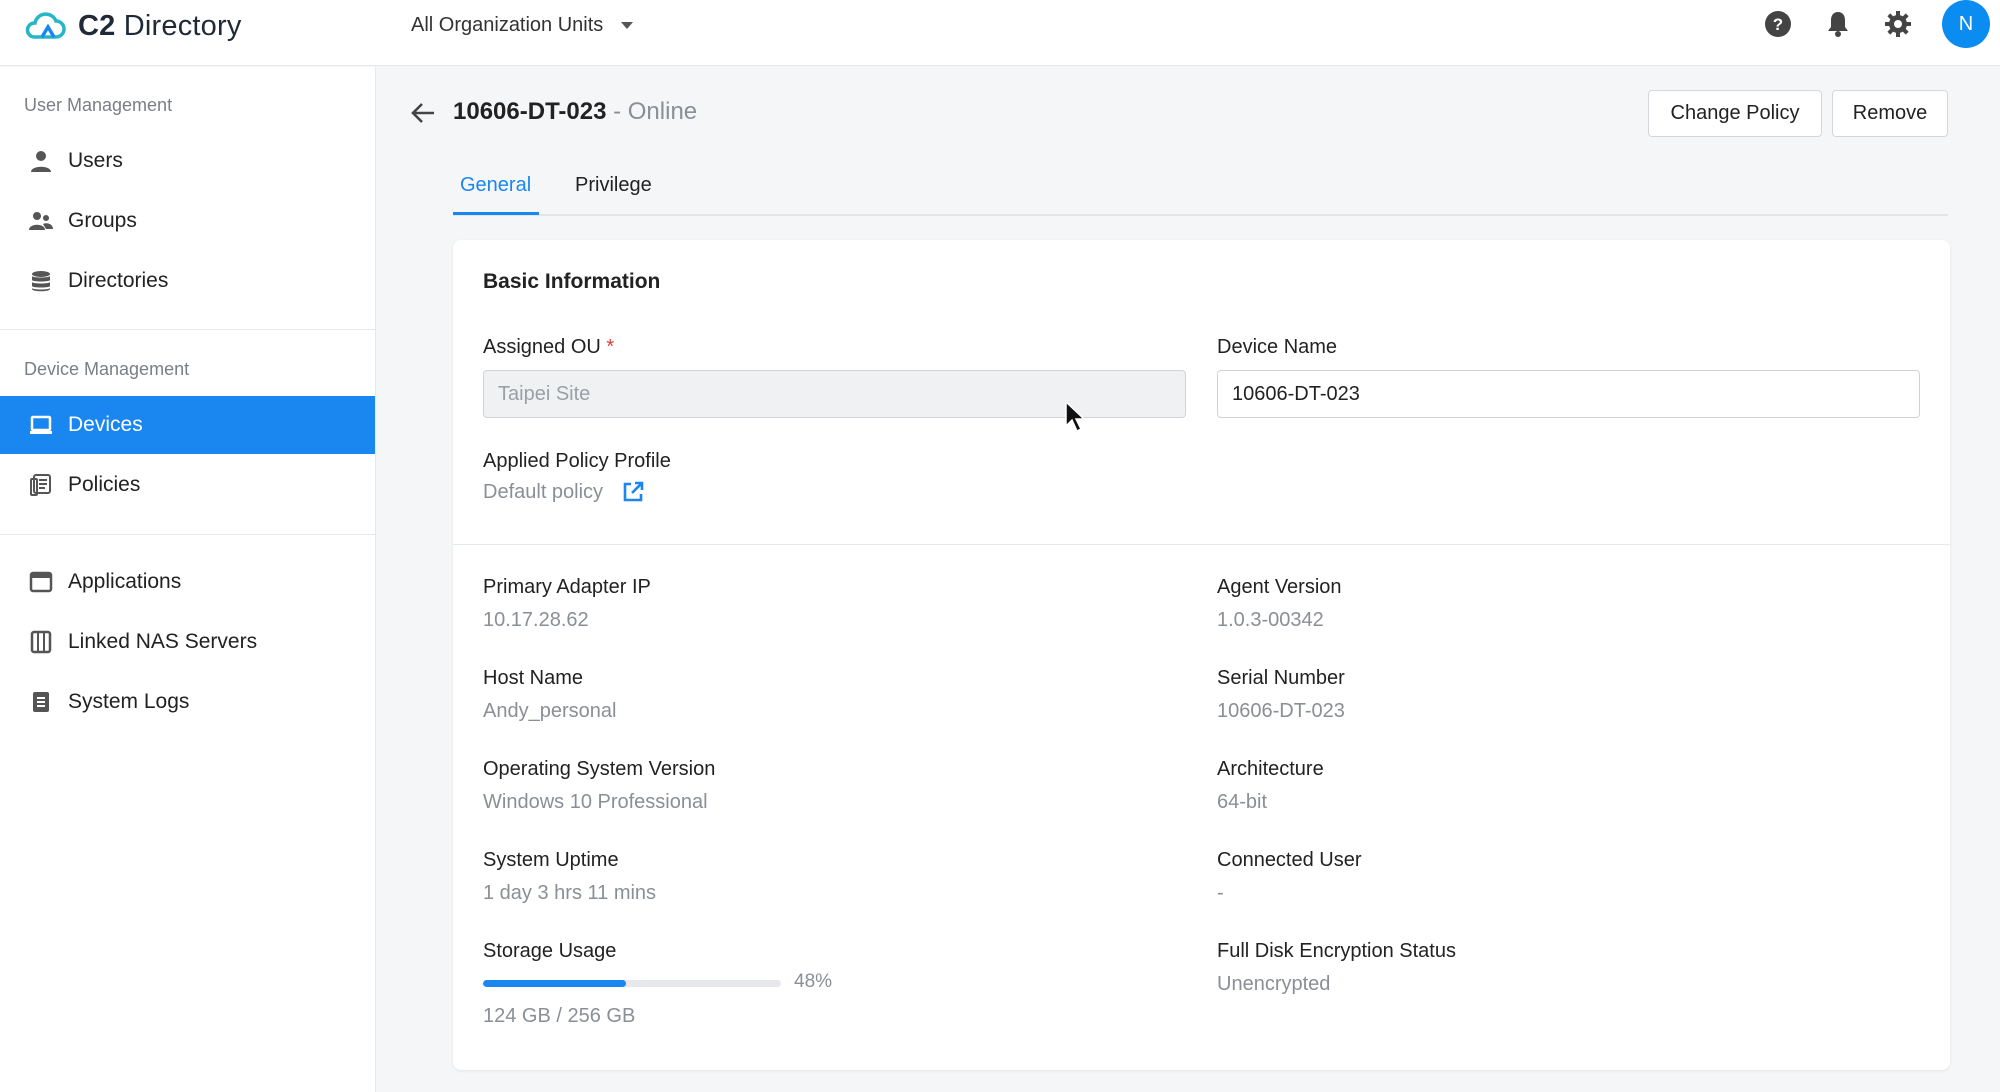 Image resolution: width=2000 pixels, height=1092 pixels. What do you see at coordinates (1281, 711) in the screenshot?
I see `serial-number-value: 10606-DT-023` at bounding box center [1281, 711].